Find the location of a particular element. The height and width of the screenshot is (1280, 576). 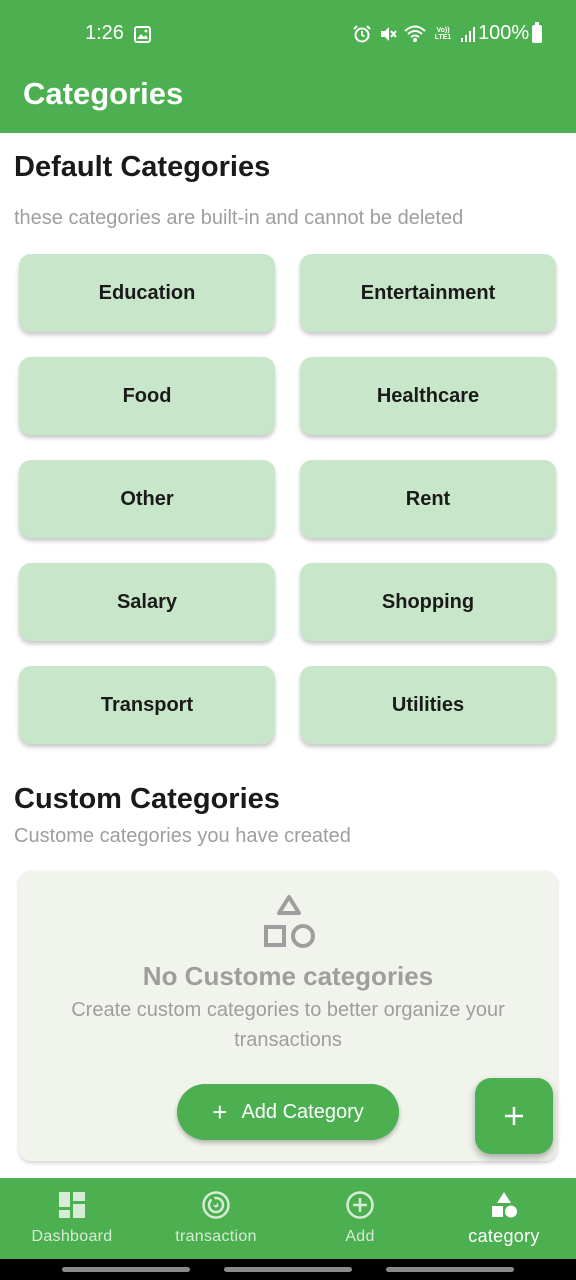

default-categories-title: Default Categories is located at coordinates (142, 167).